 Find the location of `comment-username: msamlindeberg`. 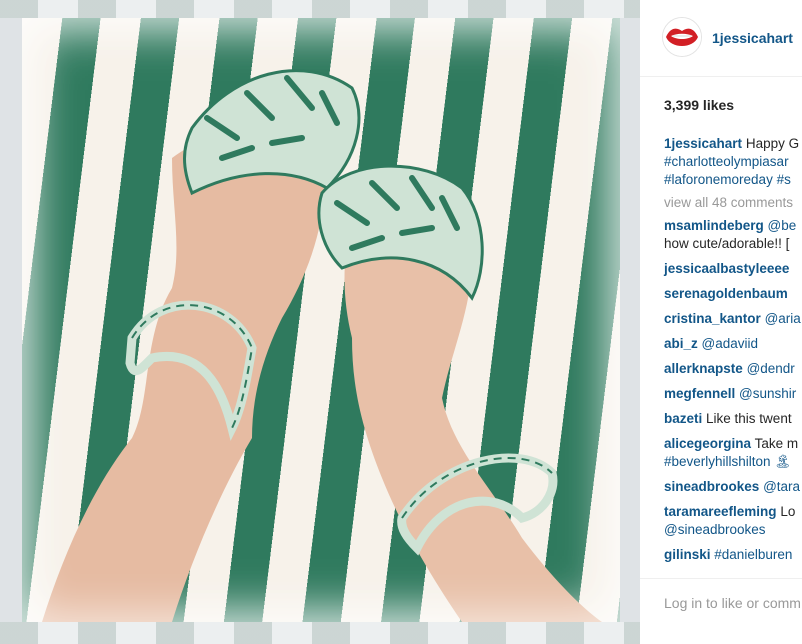

comment-username: msamlindeberg is located at coordinates (714, 225).